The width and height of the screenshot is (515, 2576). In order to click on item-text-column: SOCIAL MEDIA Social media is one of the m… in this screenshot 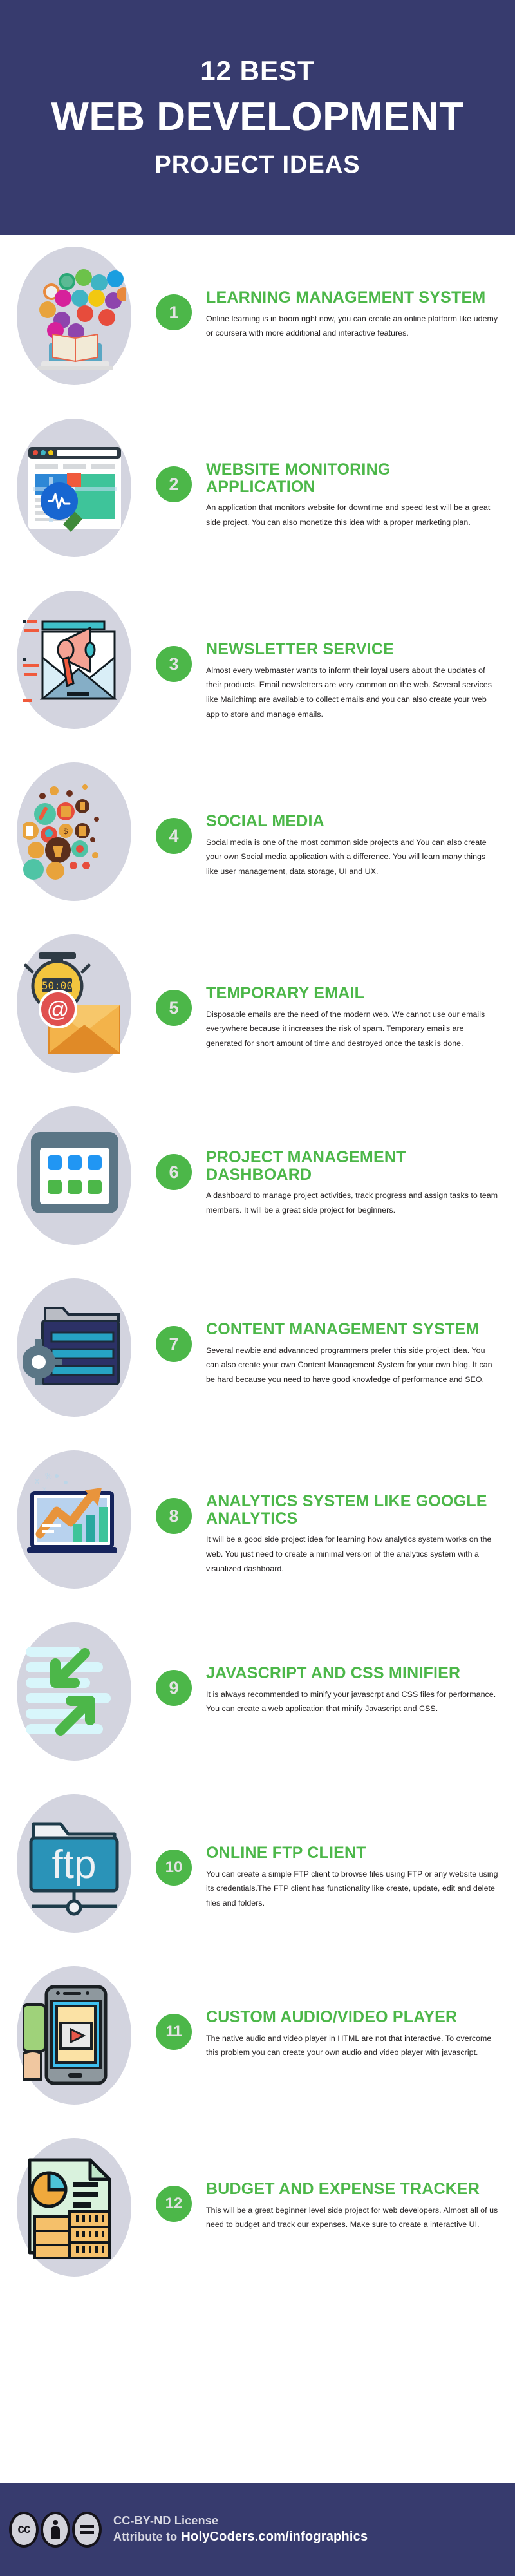, I will do `click(360, 846)`.